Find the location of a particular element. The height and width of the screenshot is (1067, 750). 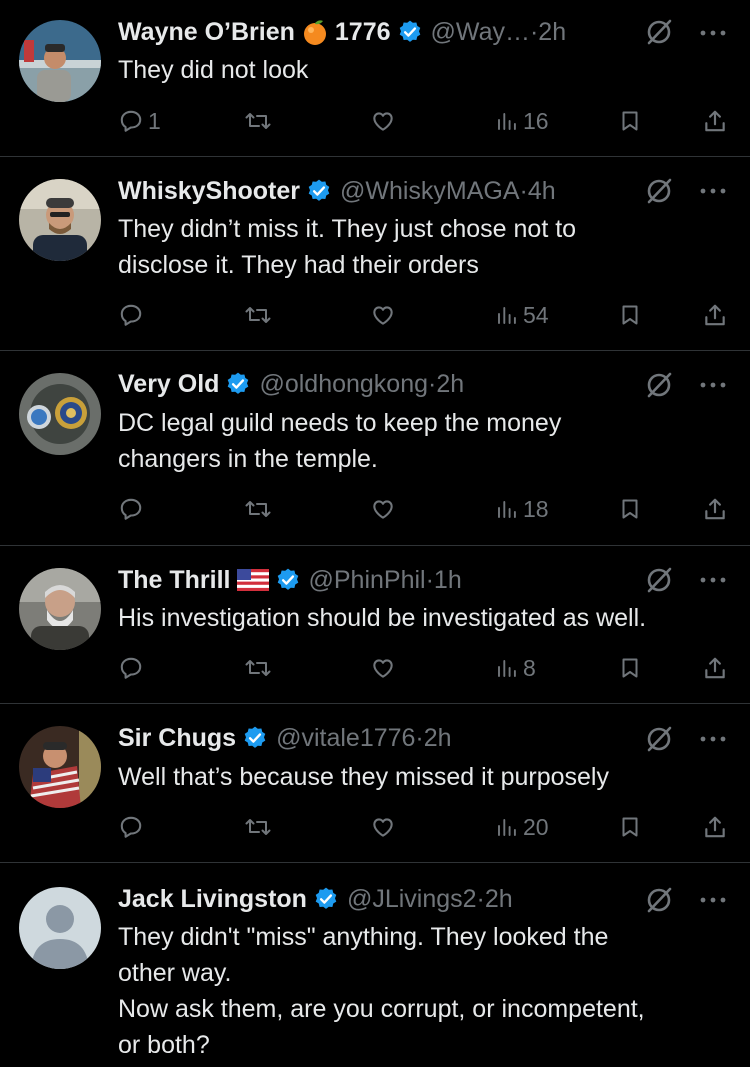

views-count: 8 is located at coordinates (529, 667).